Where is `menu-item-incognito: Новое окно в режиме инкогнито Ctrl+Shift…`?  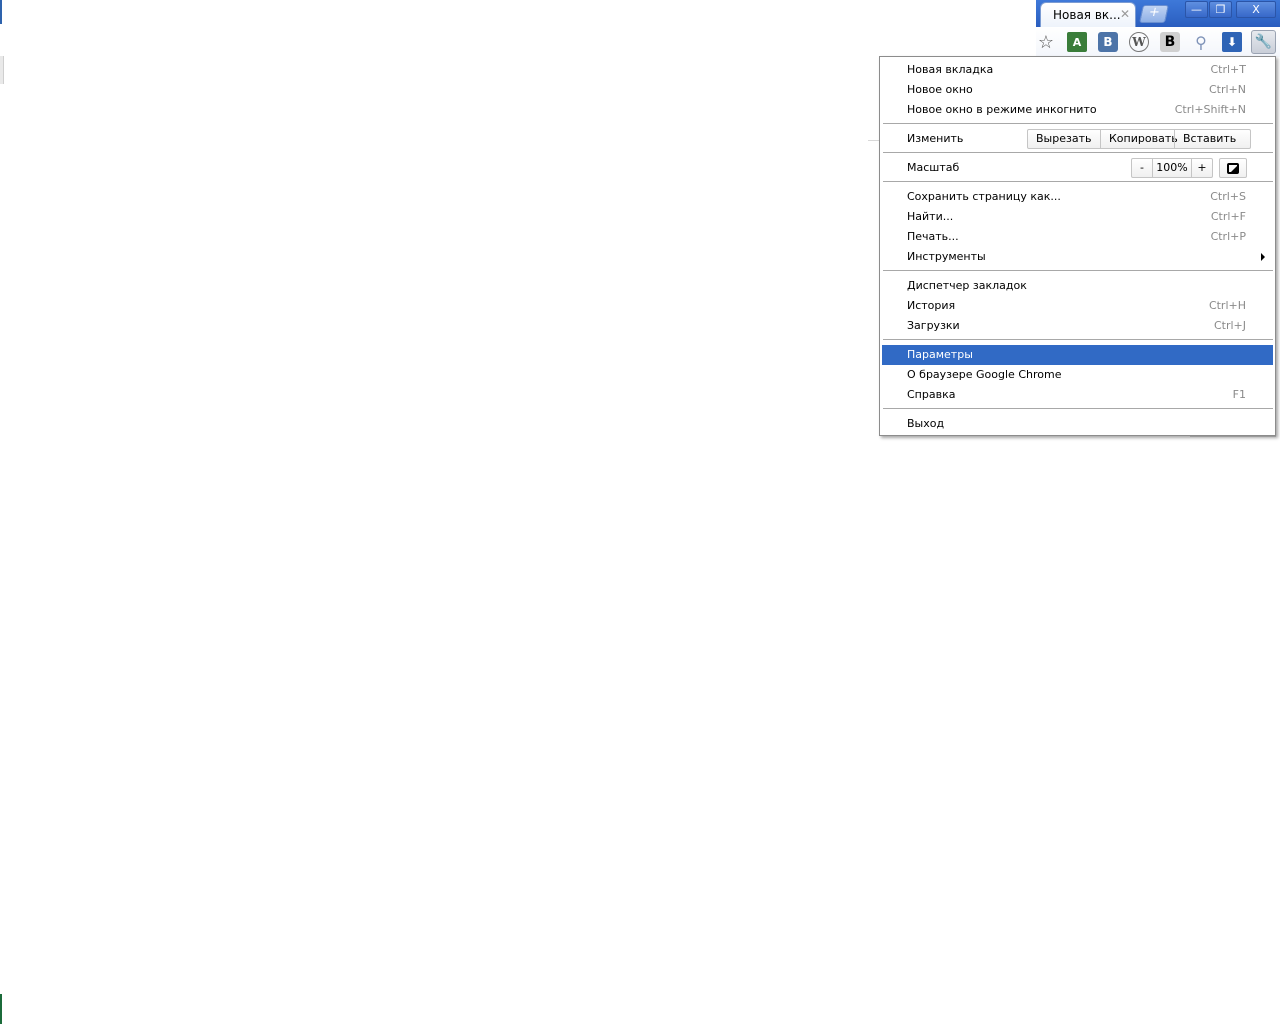
menu-item-incognito: Новое окно в режиме инкогнито Ctrl+Shift… is located at coordinates (1077, 110).